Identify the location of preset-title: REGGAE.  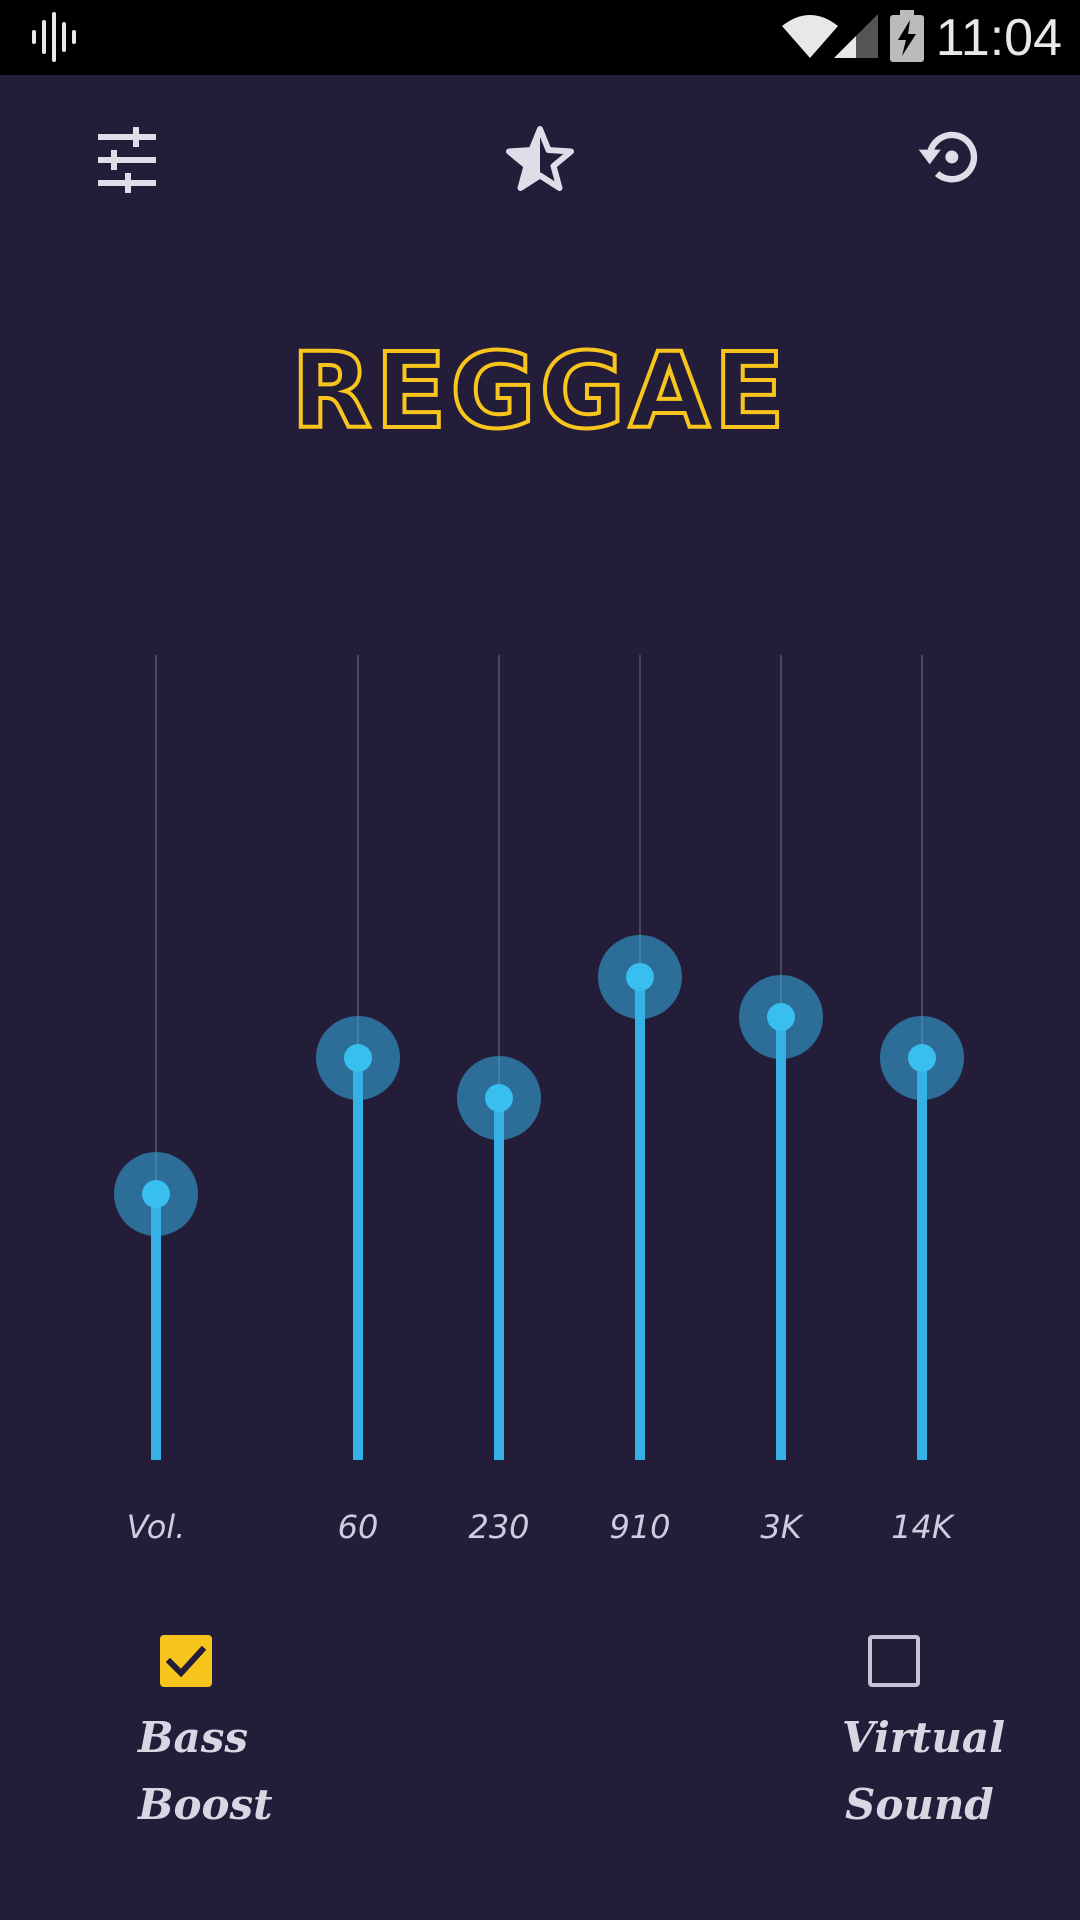
(539, 391).